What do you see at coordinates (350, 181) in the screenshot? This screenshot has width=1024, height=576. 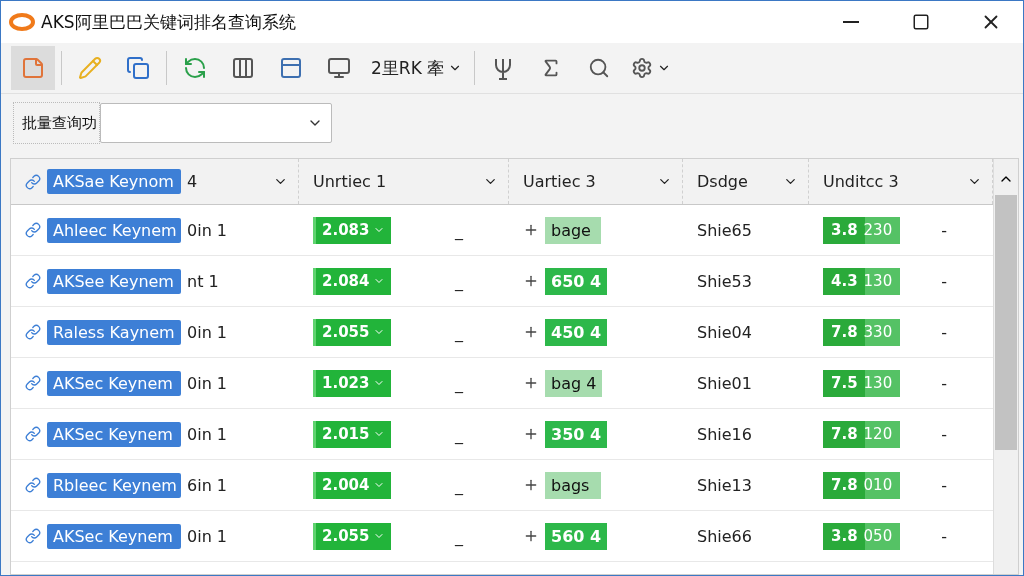 I see `column-label: Unrtiec 1` at bounding box center [350, 181].